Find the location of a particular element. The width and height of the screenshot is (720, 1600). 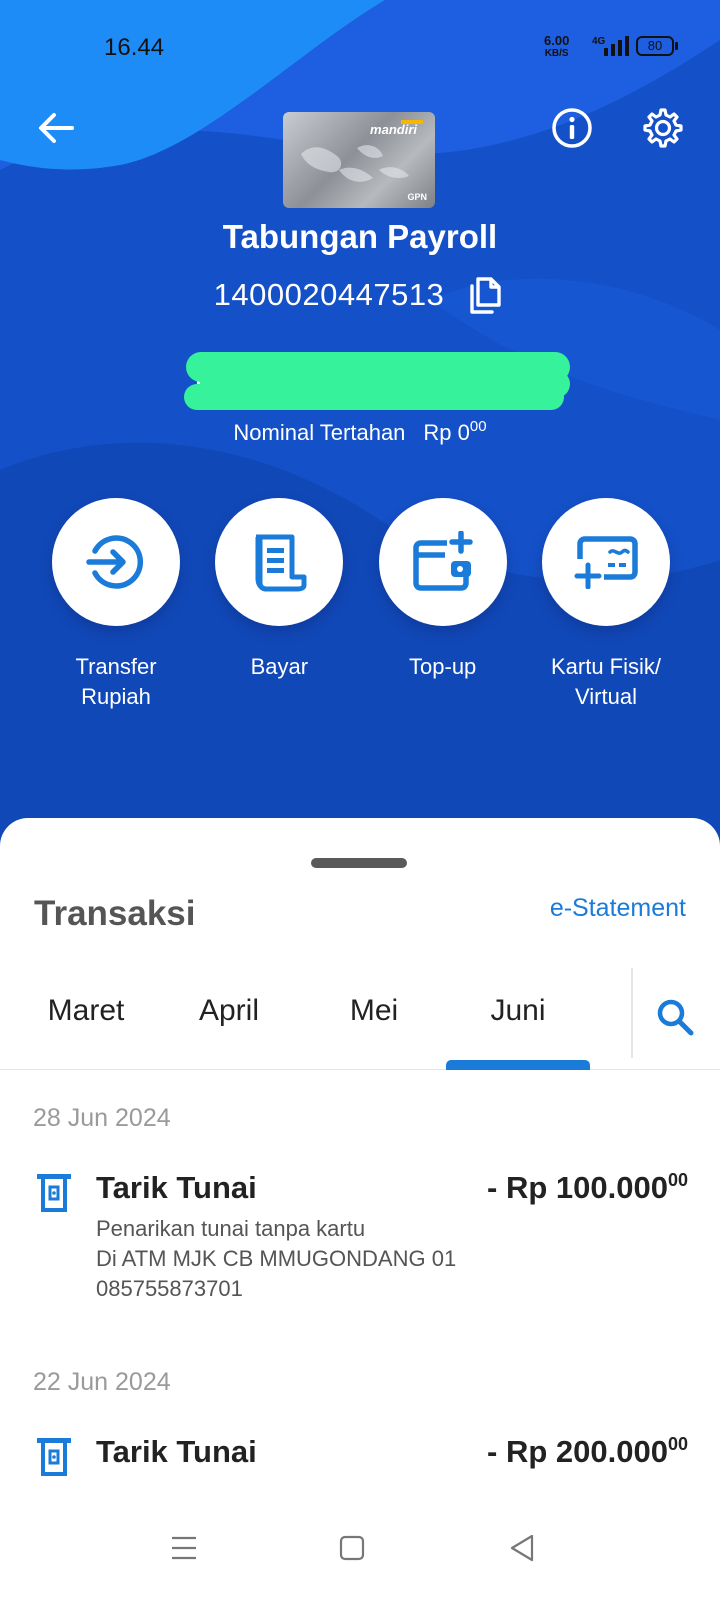

nav-back-button is located at coordinates (522, 1548).